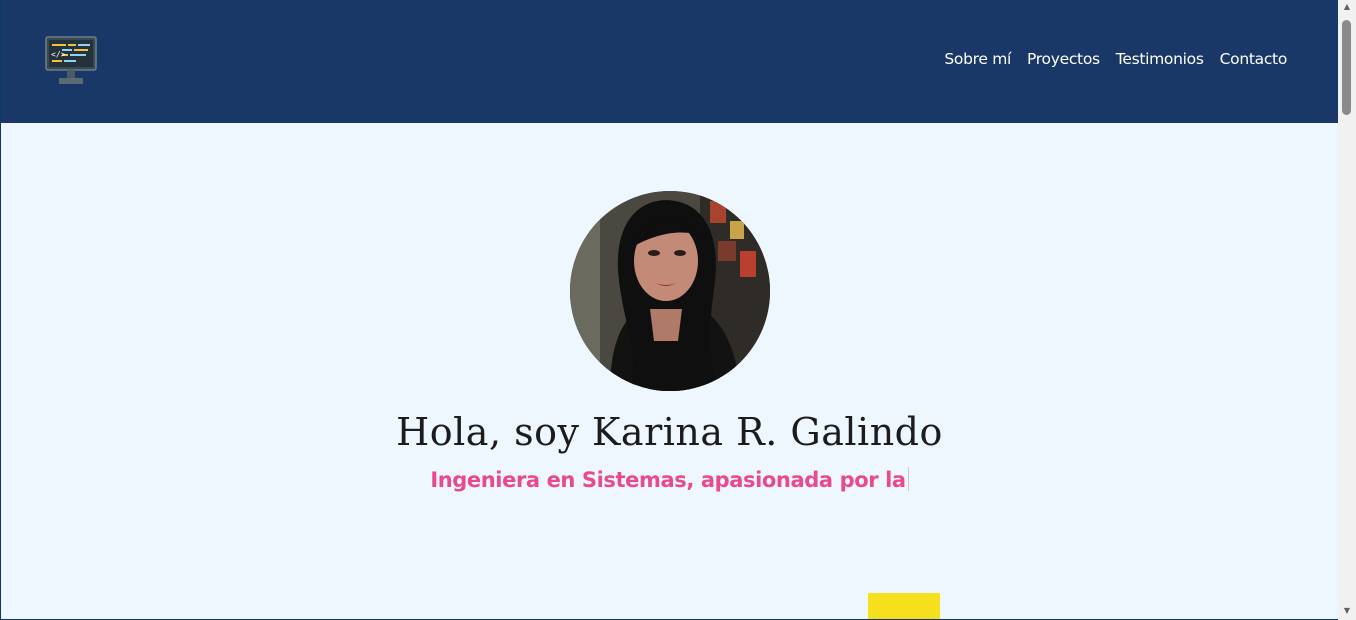 The width and height of the screenshot is (1356, 620). What do you see at coordinates (1346, 67) in the screenshot?
I see `scrollbar-thumb` at bounding box center [1346, 67].